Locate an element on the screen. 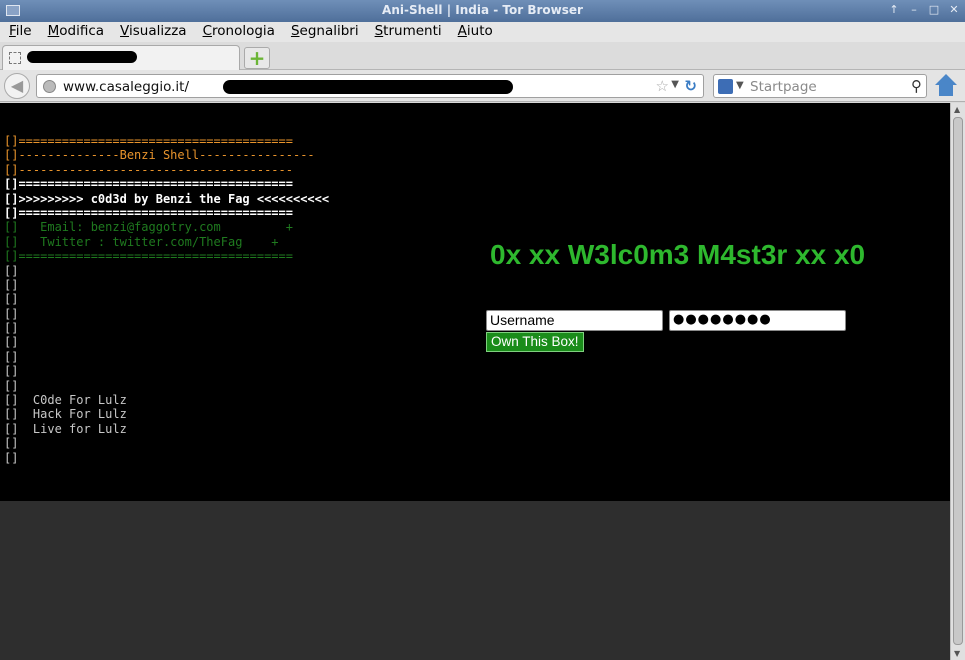 The image size is (965, 660). search-bar: ▼ Startpage ⚲ is located at coordinates (820, 86).